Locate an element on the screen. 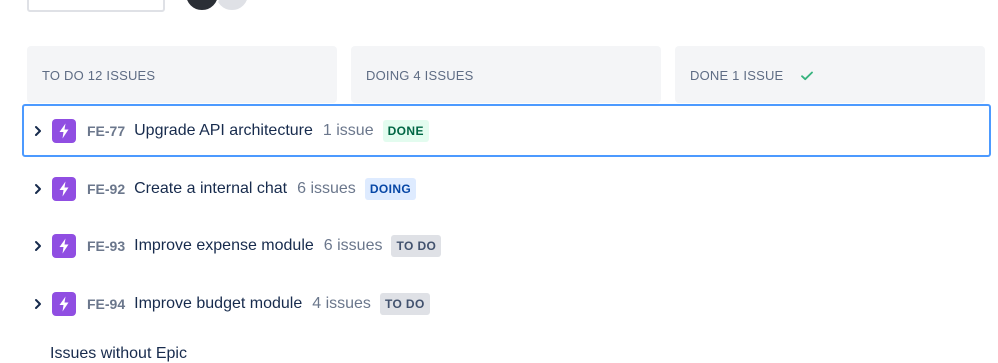 This screenshot has width=998, height=363. epic-key: FE-93 is located at coordinates (106, 246).